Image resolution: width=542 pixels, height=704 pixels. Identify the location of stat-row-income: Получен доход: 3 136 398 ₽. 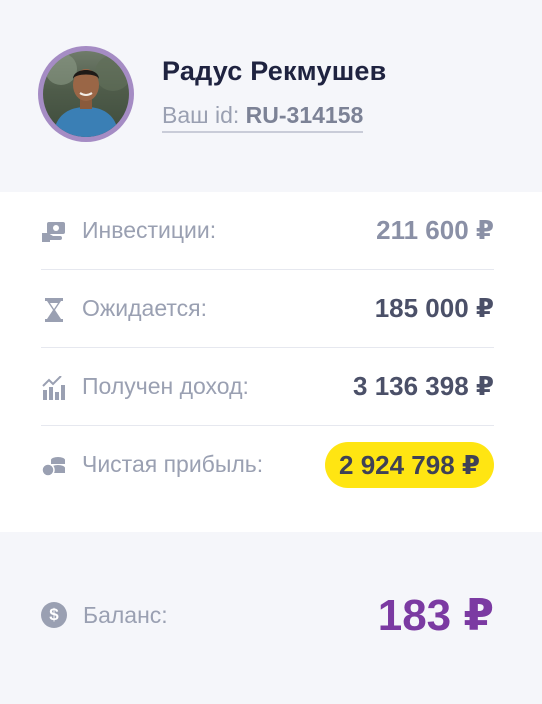
(267, 387).